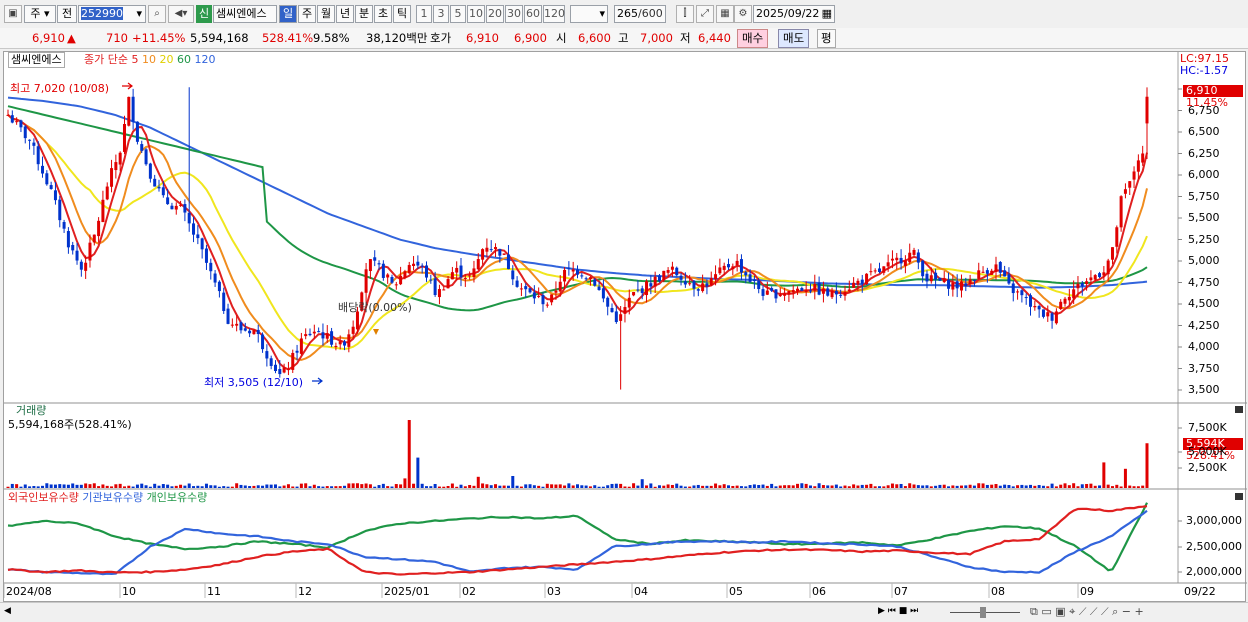 This screenshot has width=1248, height=622. Describe the element at coordinates (685, 14) in the screenshot. I see `candle-type-icon: ⫿` at that location.